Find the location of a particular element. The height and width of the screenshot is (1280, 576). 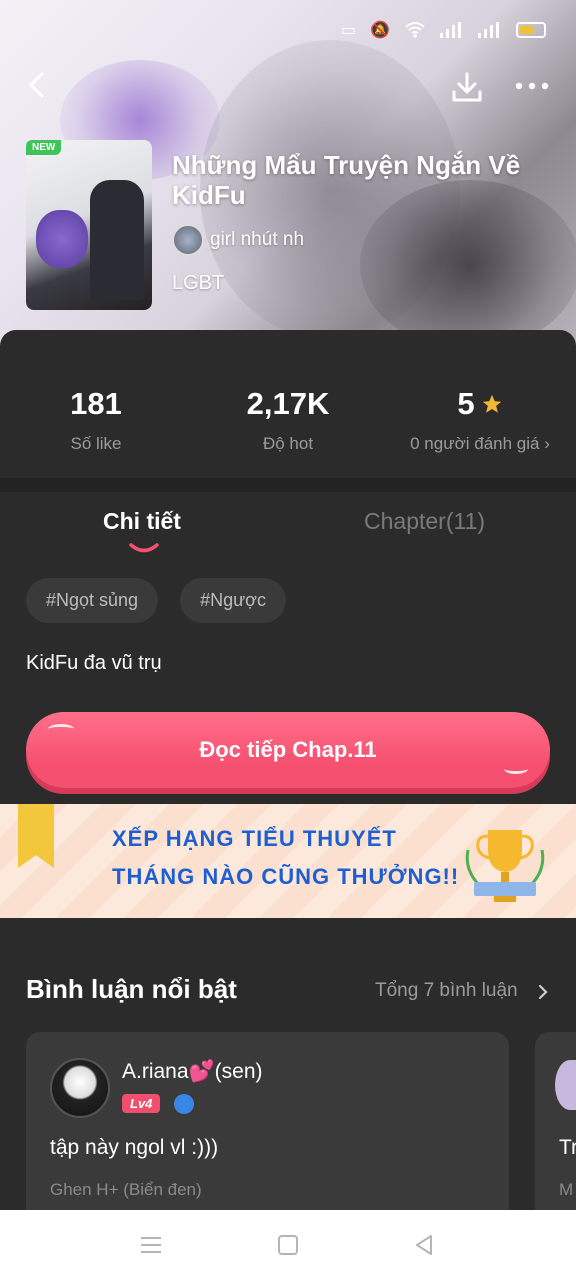

tag-item: #Ngọt sủng is located at coordinates (92, 600).